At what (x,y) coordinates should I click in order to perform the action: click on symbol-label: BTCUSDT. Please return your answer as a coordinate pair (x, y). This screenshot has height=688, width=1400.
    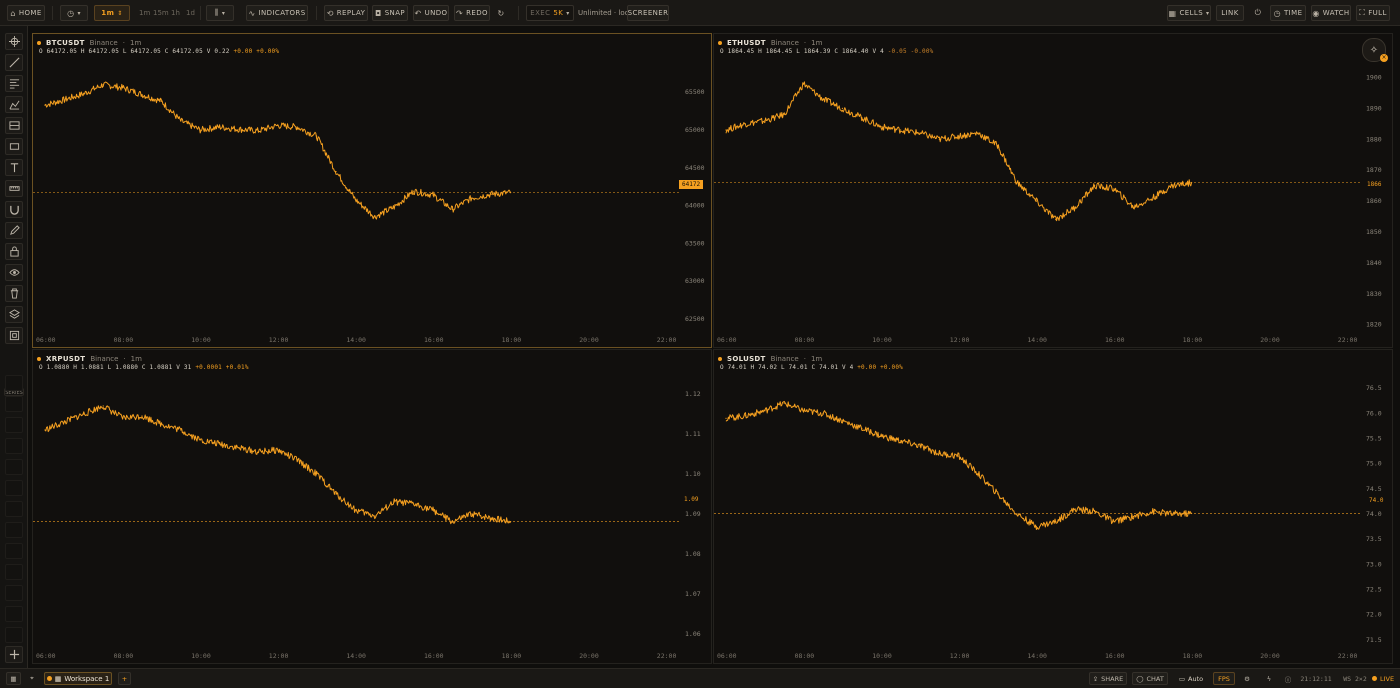
    Looking at the image, I should click on (65, 43).